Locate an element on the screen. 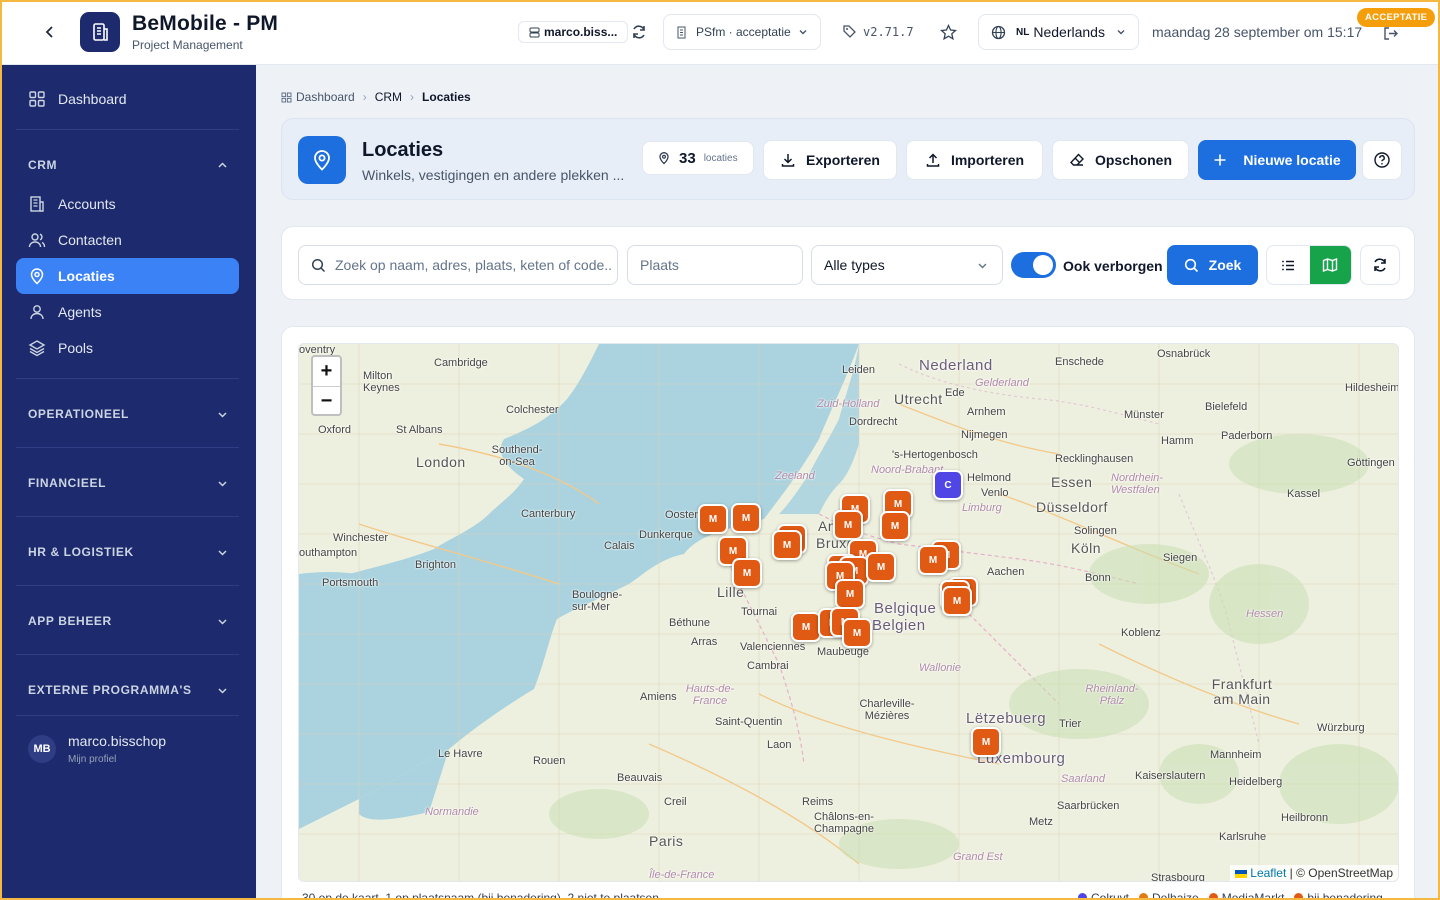 This screenshot has width=1440, height=900. eraser-icon is located at coordinates (1077, 159).